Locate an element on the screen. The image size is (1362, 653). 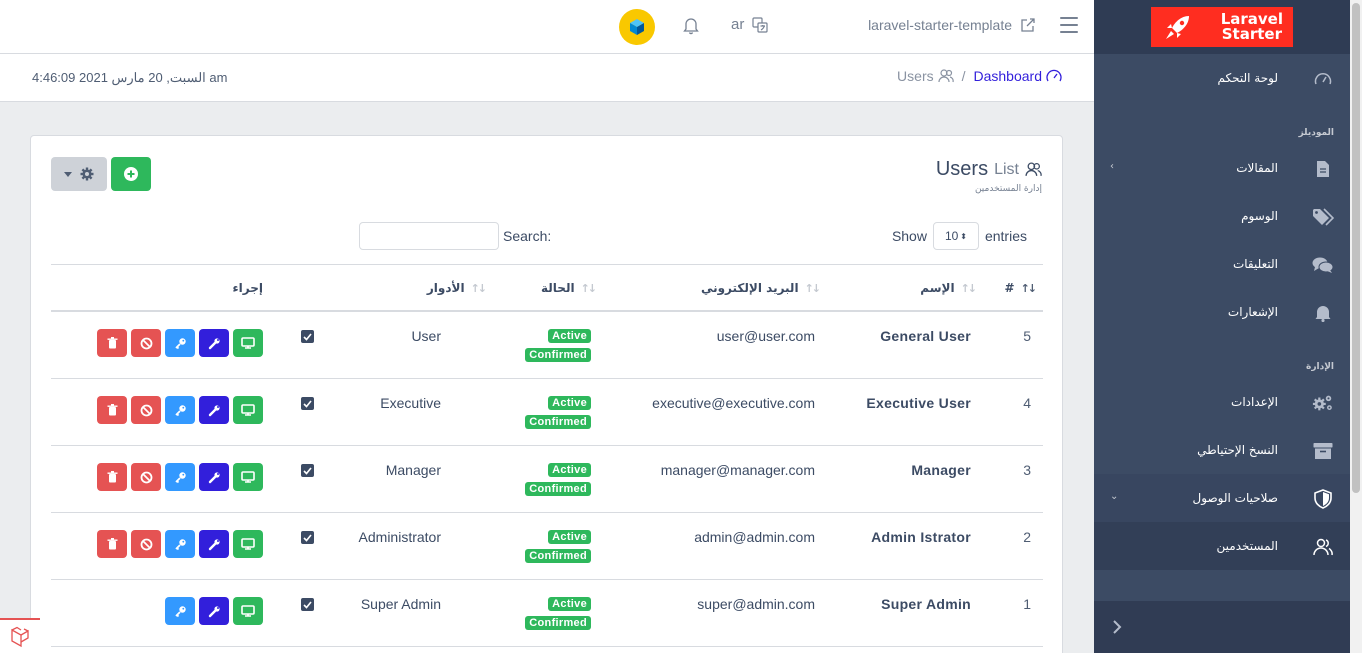
rocket-icon is located at coordinates (1177, 27).